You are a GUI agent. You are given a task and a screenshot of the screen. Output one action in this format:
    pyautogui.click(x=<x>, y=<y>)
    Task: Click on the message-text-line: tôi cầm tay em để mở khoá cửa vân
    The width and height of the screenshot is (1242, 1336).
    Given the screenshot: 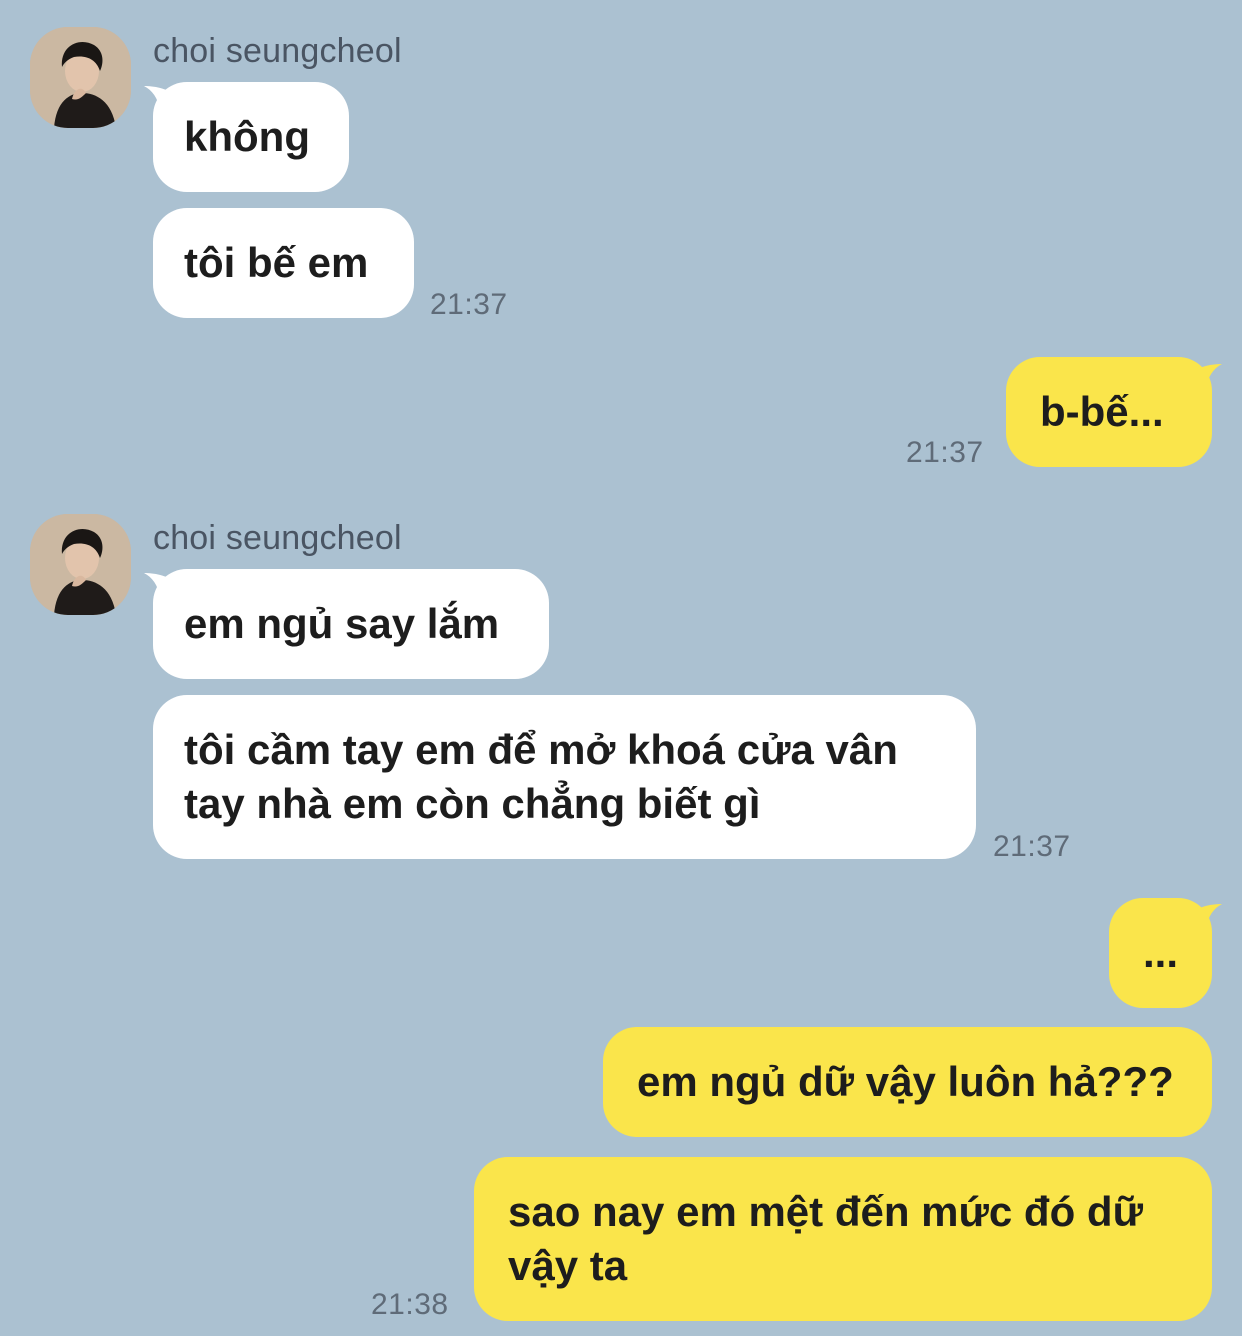 What is the action you would take?
    pyautogui.click(x=541, y=749)
    